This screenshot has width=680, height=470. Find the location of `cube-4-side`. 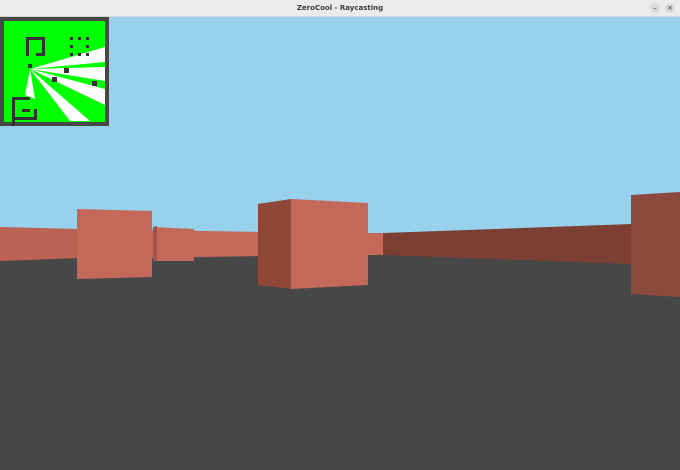

cube-4-side is located at coordinates (655, 244).